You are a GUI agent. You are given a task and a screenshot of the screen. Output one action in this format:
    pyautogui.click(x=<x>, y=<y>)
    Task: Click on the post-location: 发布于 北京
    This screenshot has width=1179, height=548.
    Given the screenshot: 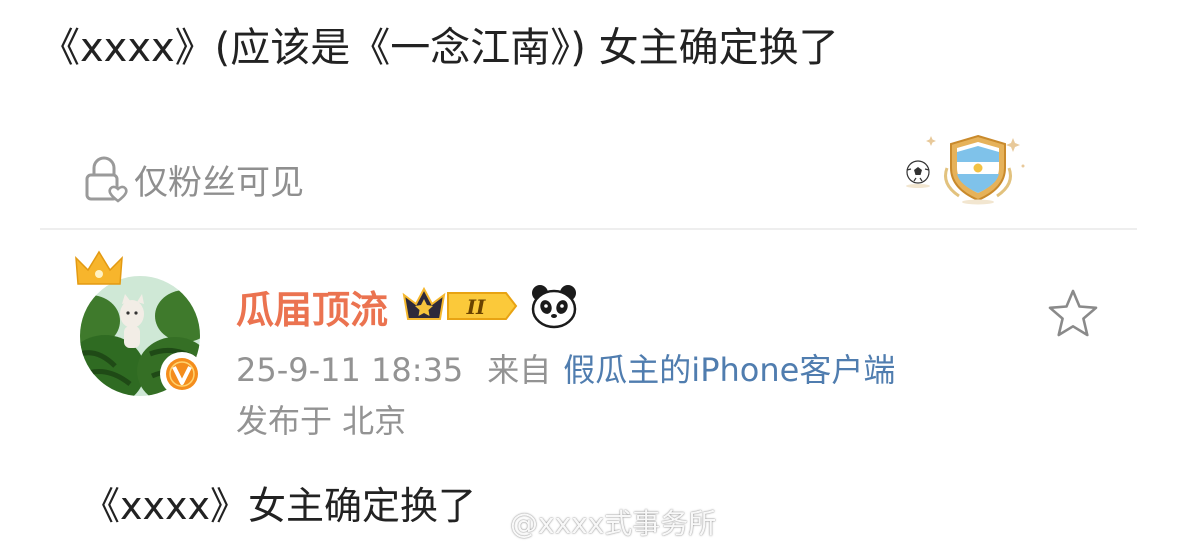 What is the action you would take?
    pyautogui.click(x=321, y=421)
    